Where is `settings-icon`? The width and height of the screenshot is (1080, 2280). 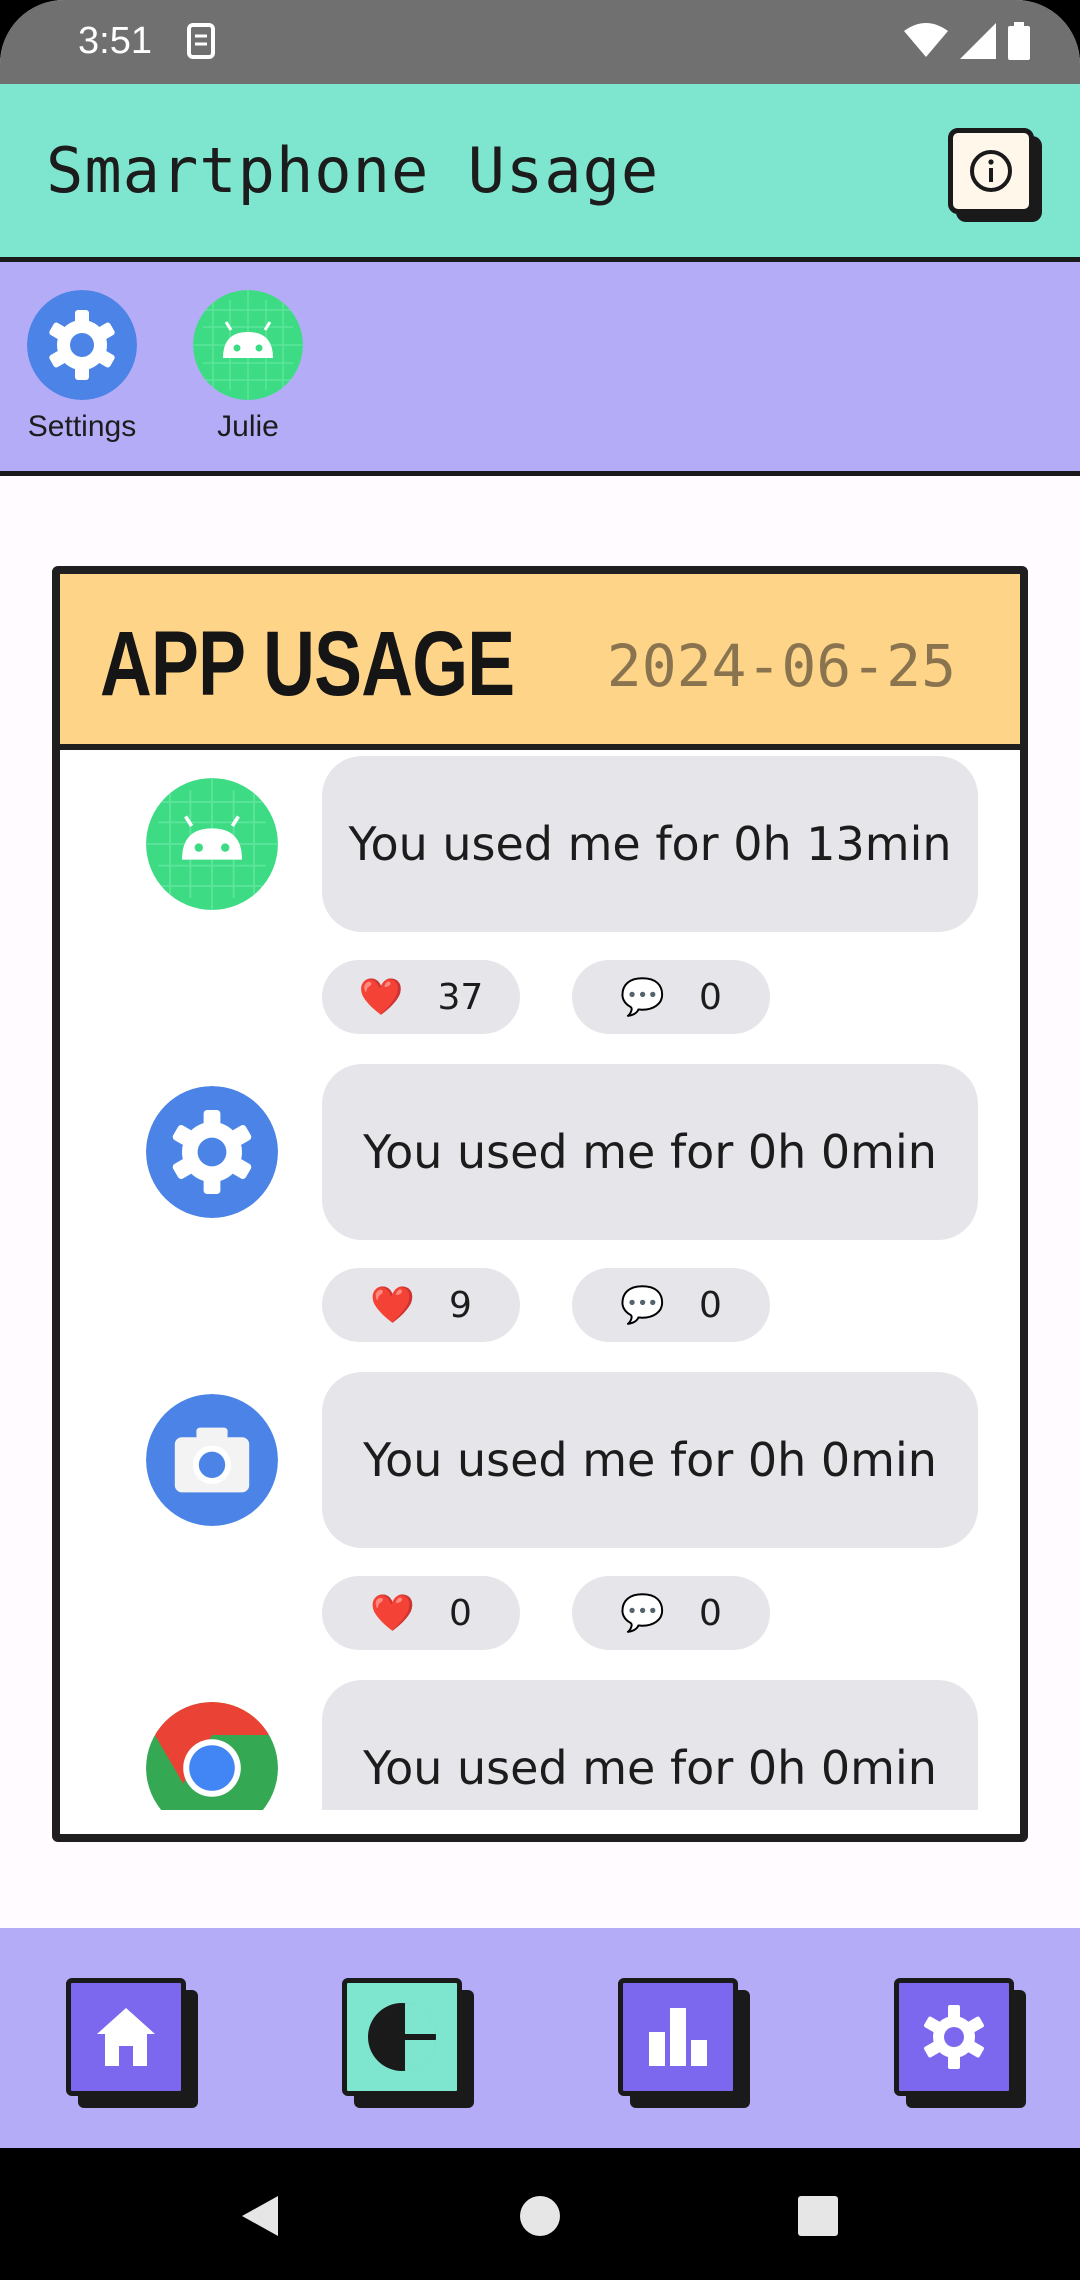
settings-icon is located at coordinates (954, 2037).